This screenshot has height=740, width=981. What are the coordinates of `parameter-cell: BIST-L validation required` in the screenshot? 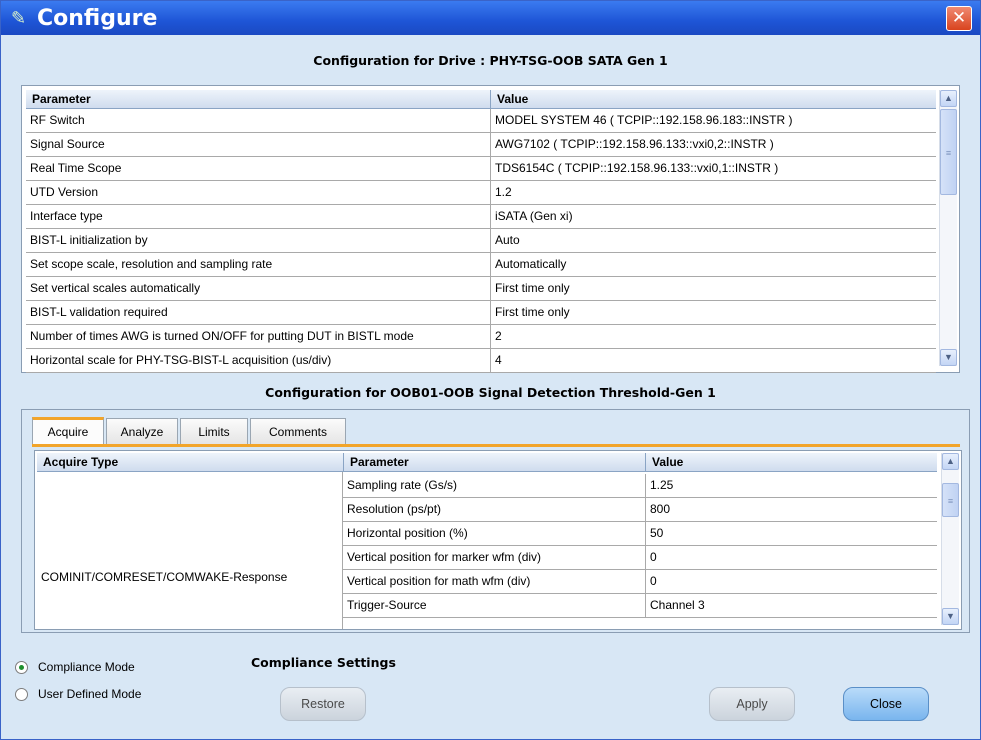 It's located at (99, 312).